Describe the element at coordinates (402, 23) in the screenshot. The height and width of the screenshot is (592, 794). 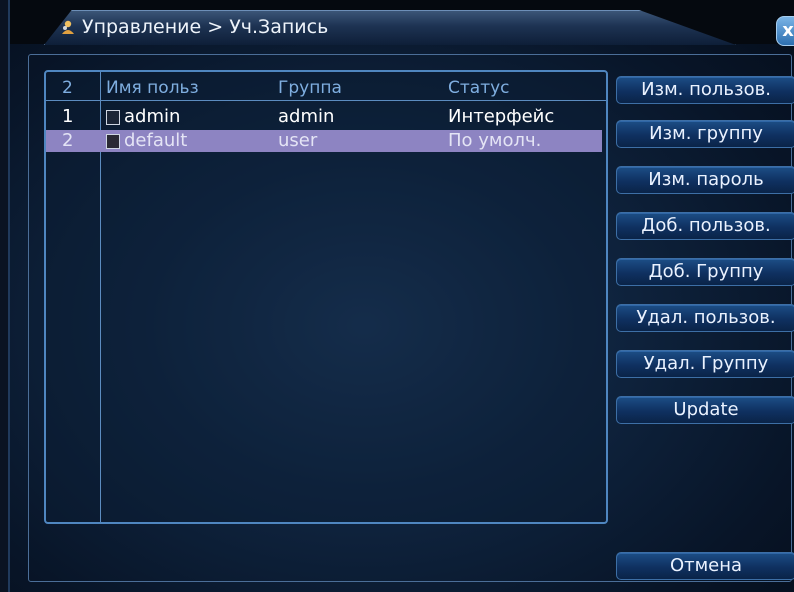
I see `title-bar: Управление > Уч.Запись x` at that location.